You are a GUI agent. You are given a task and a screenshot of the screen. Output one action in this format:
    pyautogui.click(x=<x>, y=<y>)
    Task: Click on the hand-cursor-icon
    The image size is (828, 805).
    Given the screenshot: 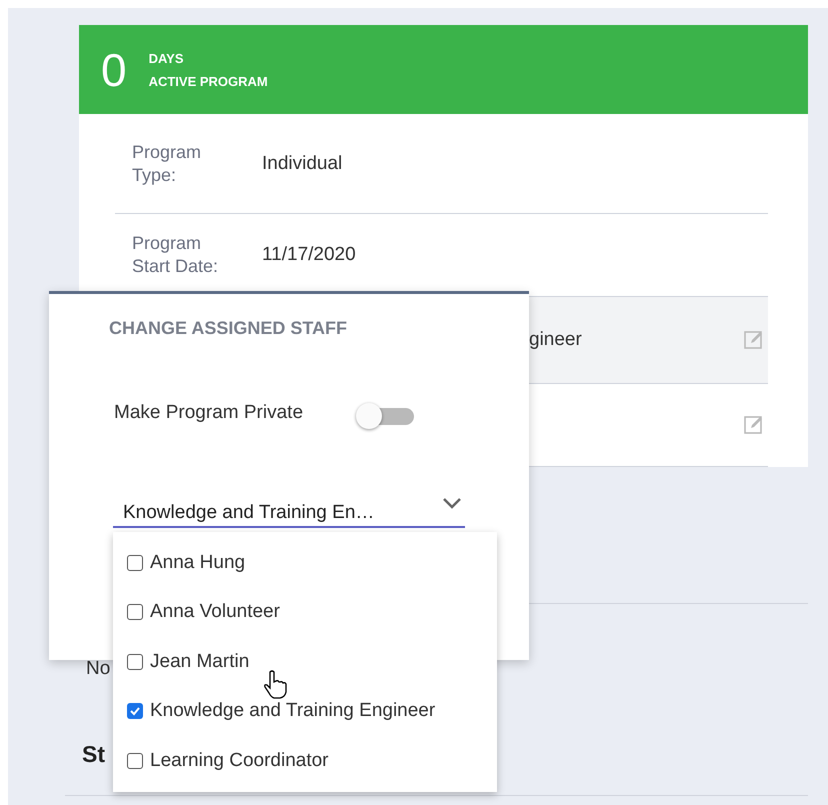 What is the action you would take?
    pyautogui.click(x=276, y=685)
    